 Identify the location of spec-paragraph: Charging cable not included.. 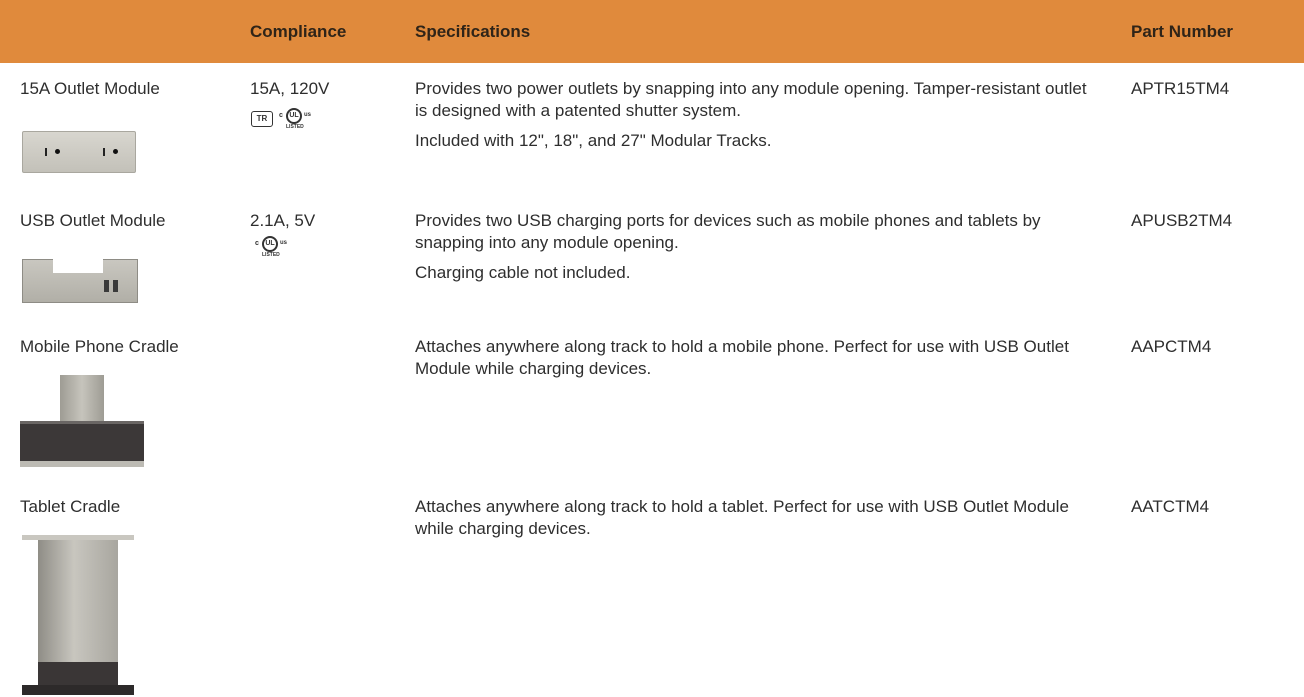
(523, 272).